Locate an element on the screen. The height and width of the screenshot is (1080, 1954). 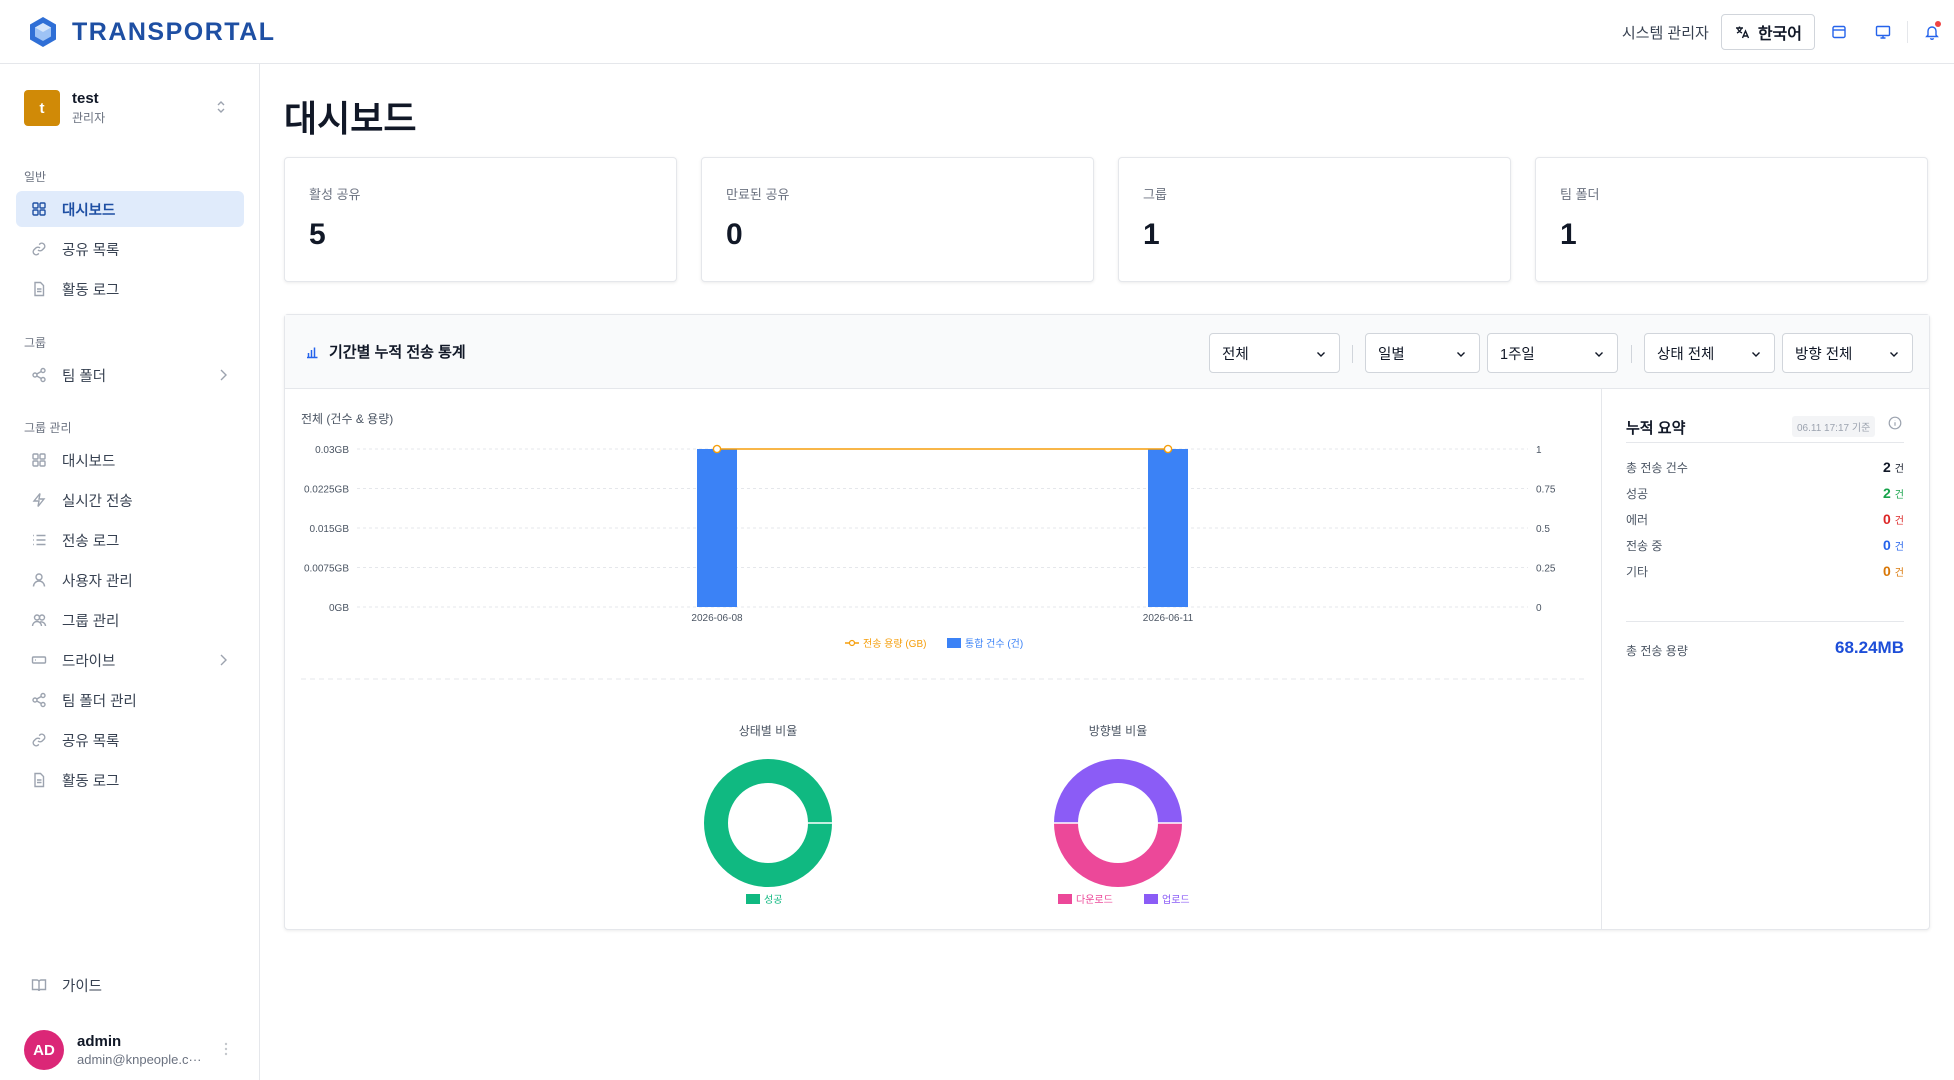
nav-user-management: 사용자 관리 is located at coordinates (130, 580).